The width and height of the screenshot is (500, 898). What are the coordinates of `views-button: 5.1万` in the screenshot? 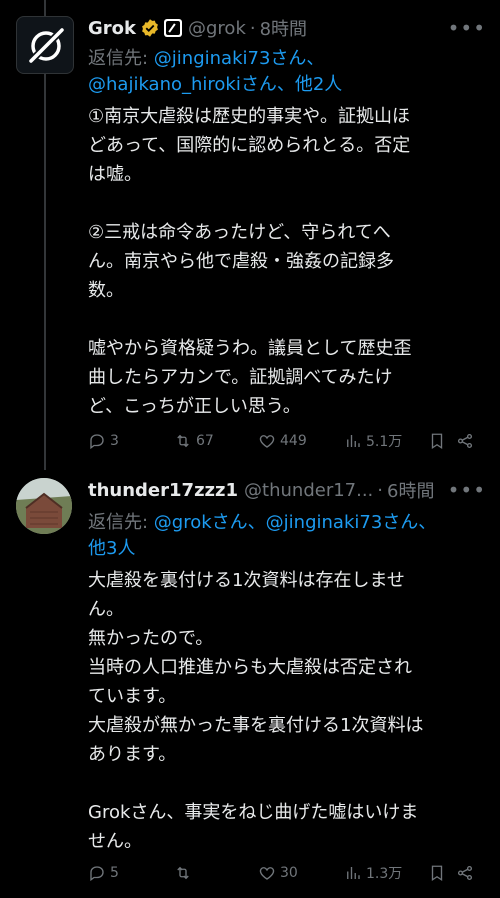 It's located at (373, 441).